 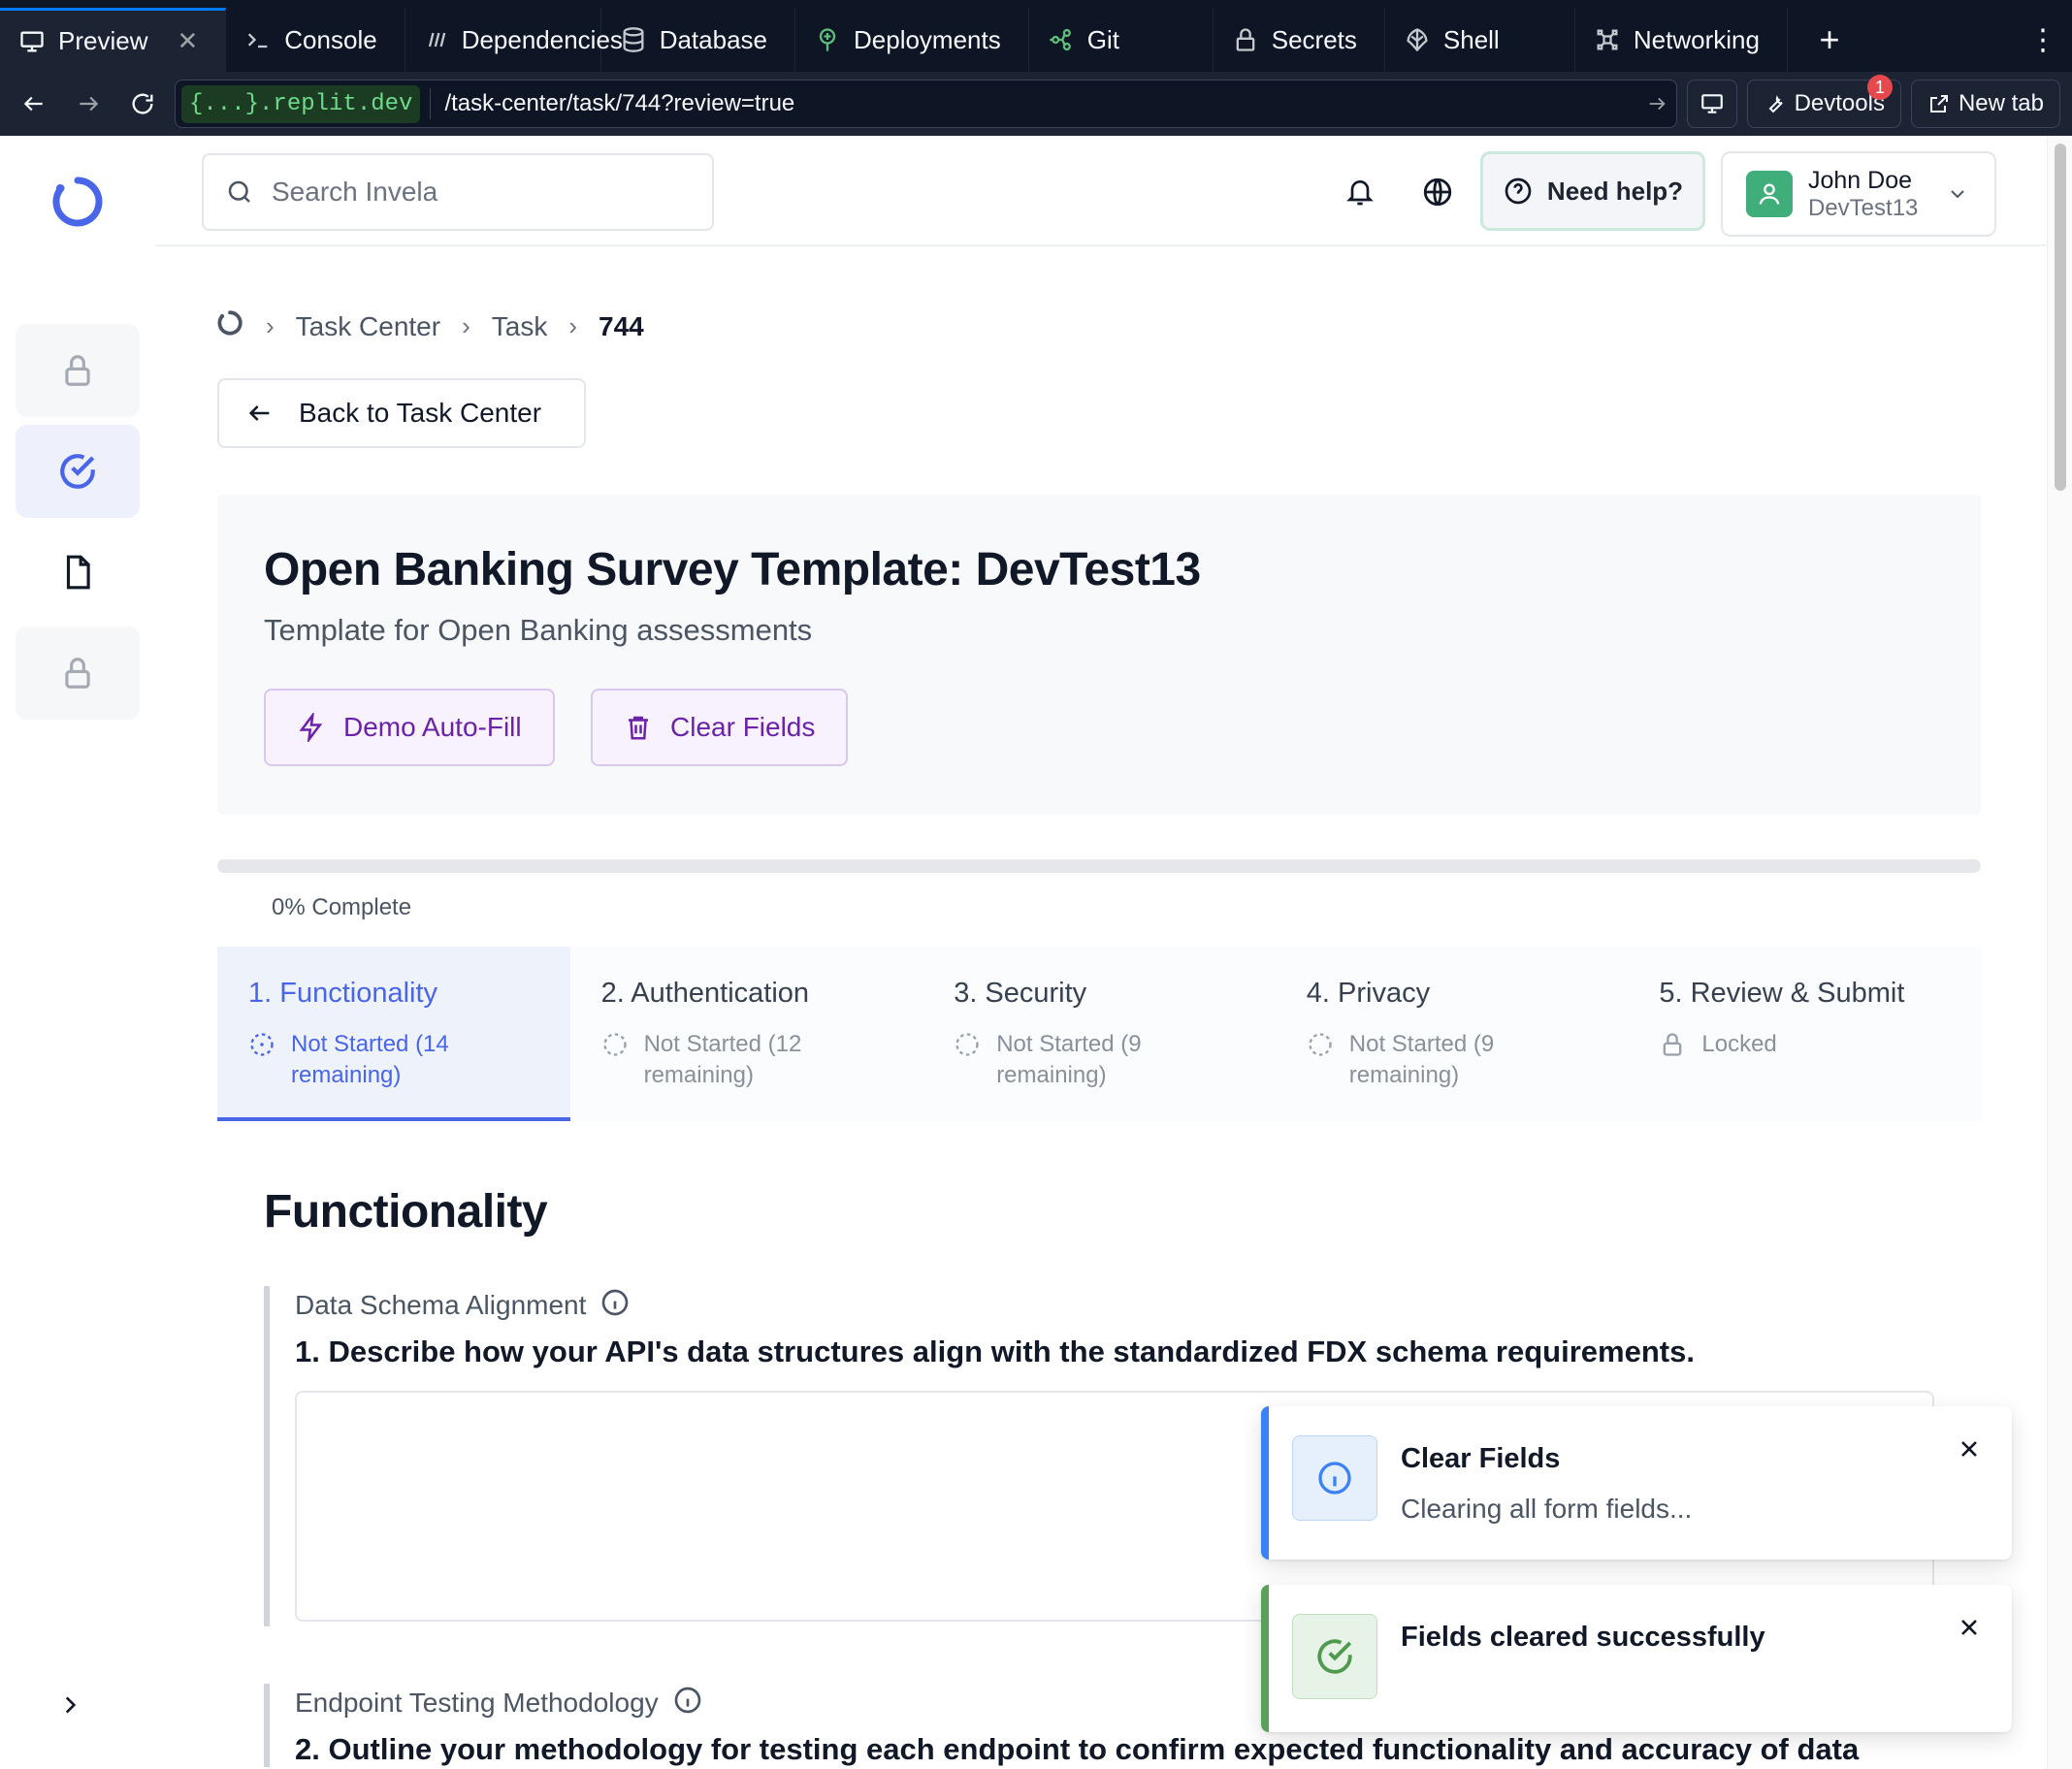 What do you see at coordinates (1607, 40) in the screenshot?
I see `networking-icon` at bounding box center [1607, 40].